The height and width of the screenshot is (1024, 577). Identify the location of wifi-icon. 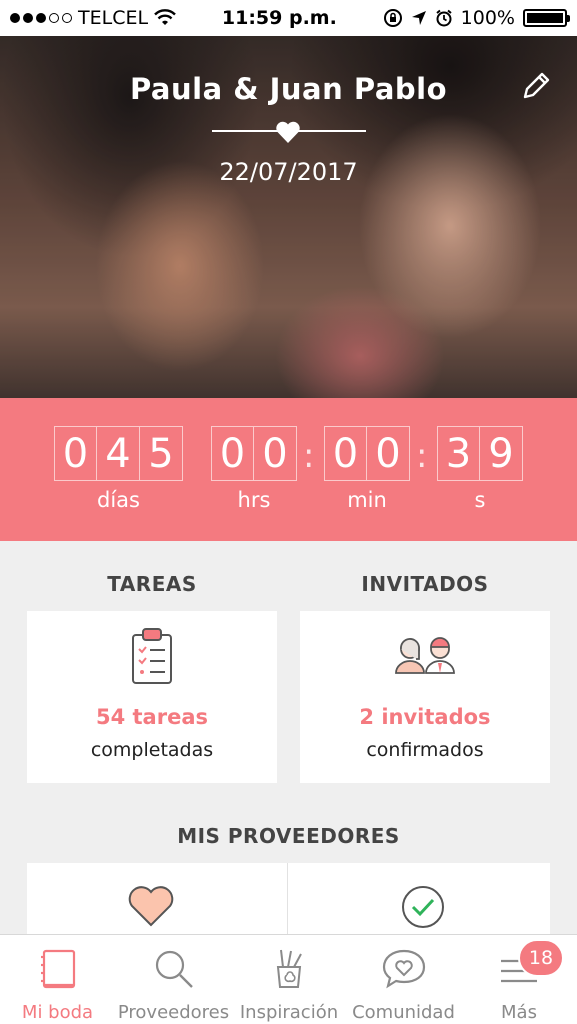
(165, 17).